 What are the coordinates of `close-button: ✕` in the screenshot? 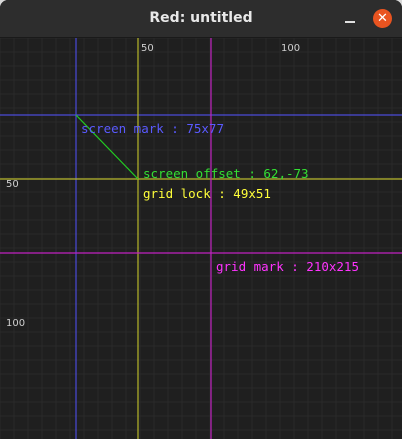 It's located at (382, 18).